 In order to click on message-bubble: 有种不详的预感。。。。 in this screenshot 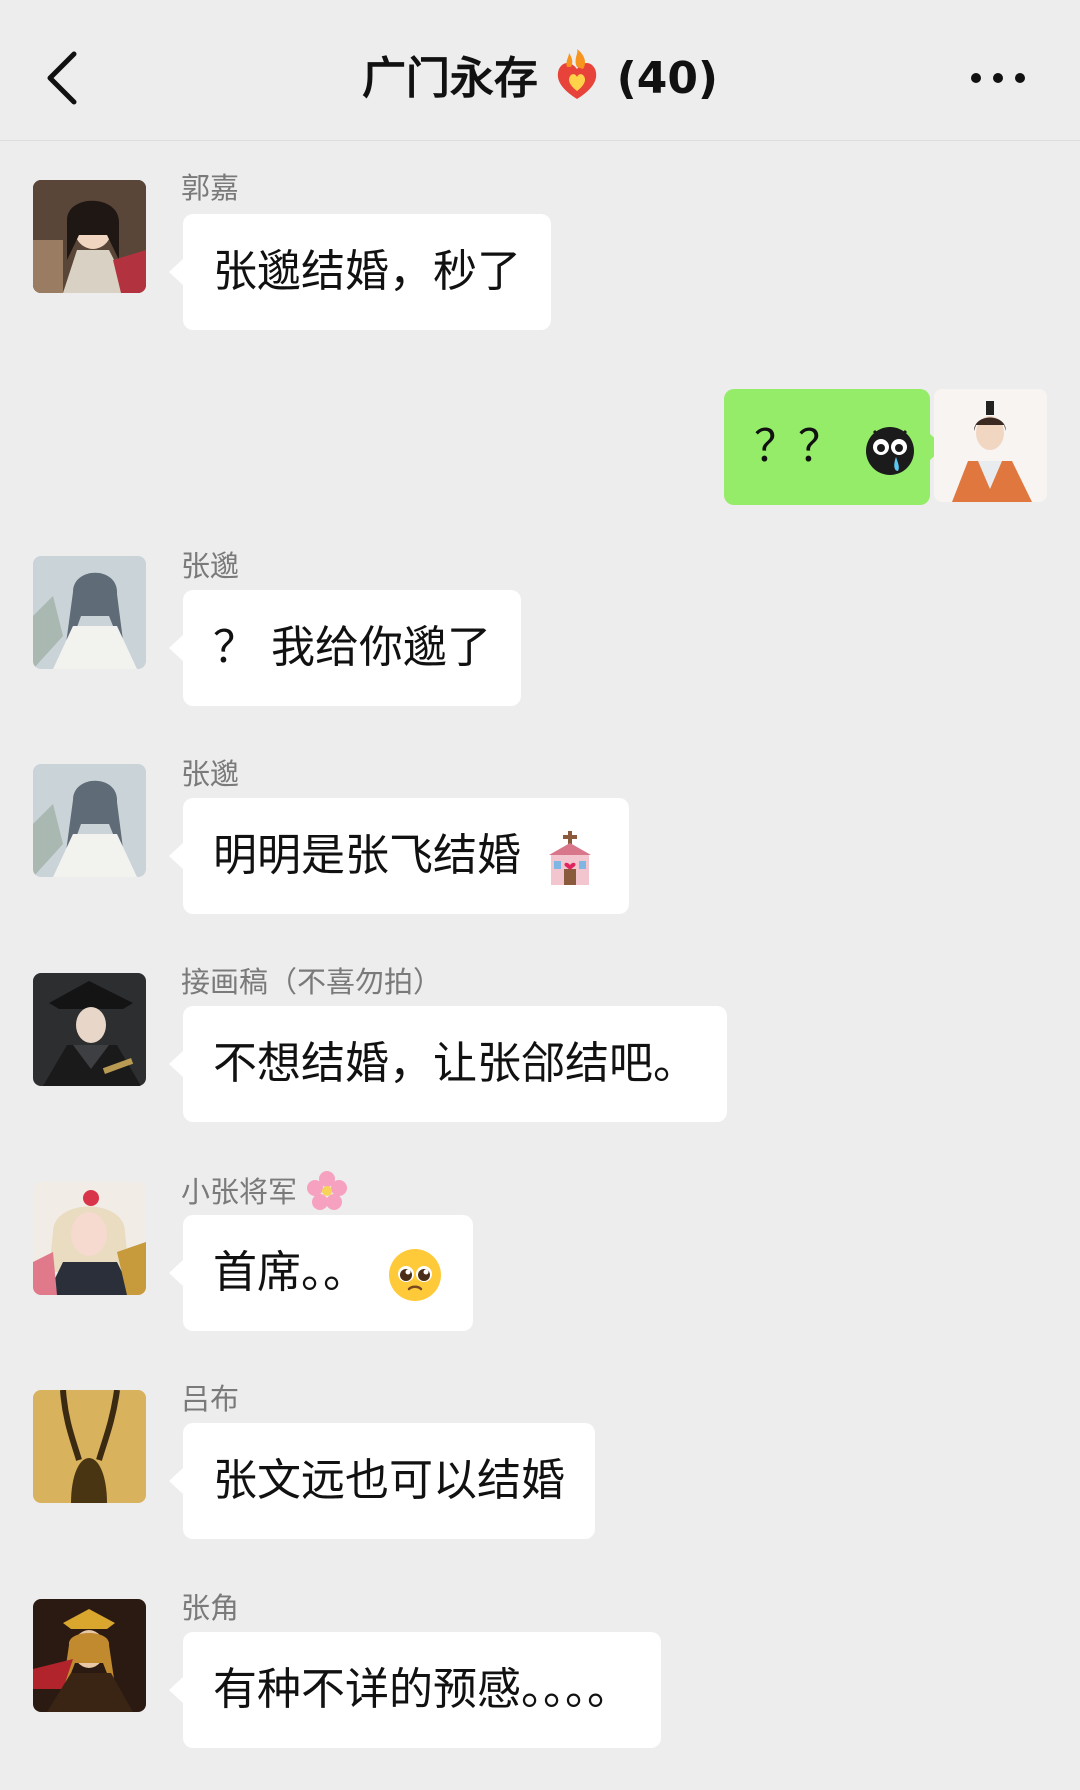, I will do `click(415, 1690)`.